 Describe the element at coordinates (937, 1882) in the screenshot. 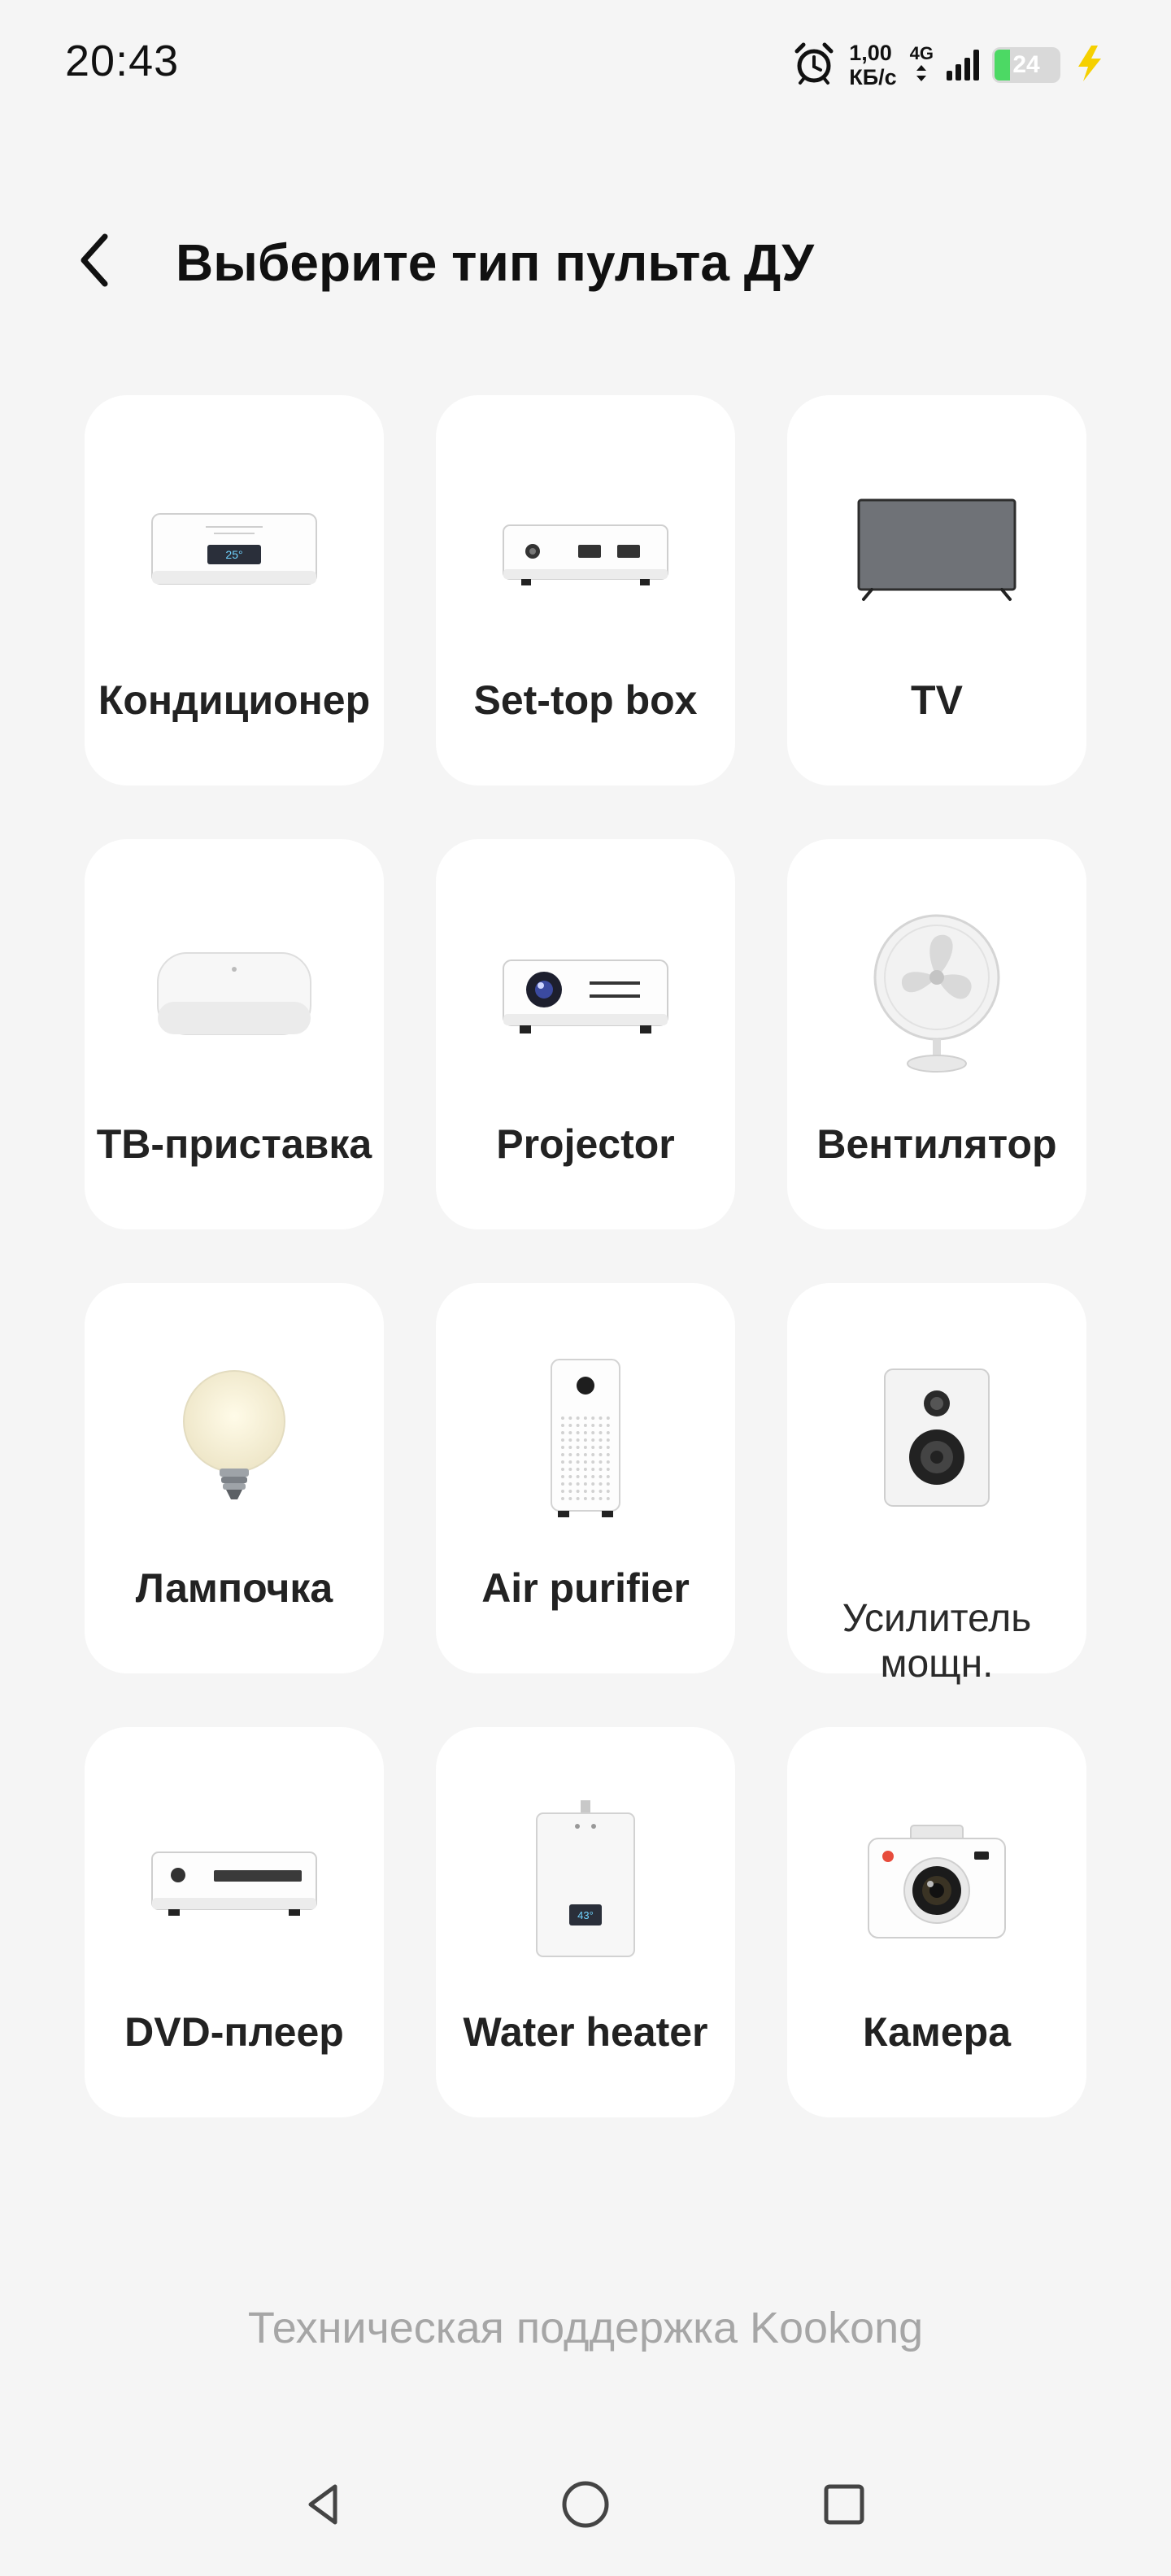

I see `camera-icon` at that location.